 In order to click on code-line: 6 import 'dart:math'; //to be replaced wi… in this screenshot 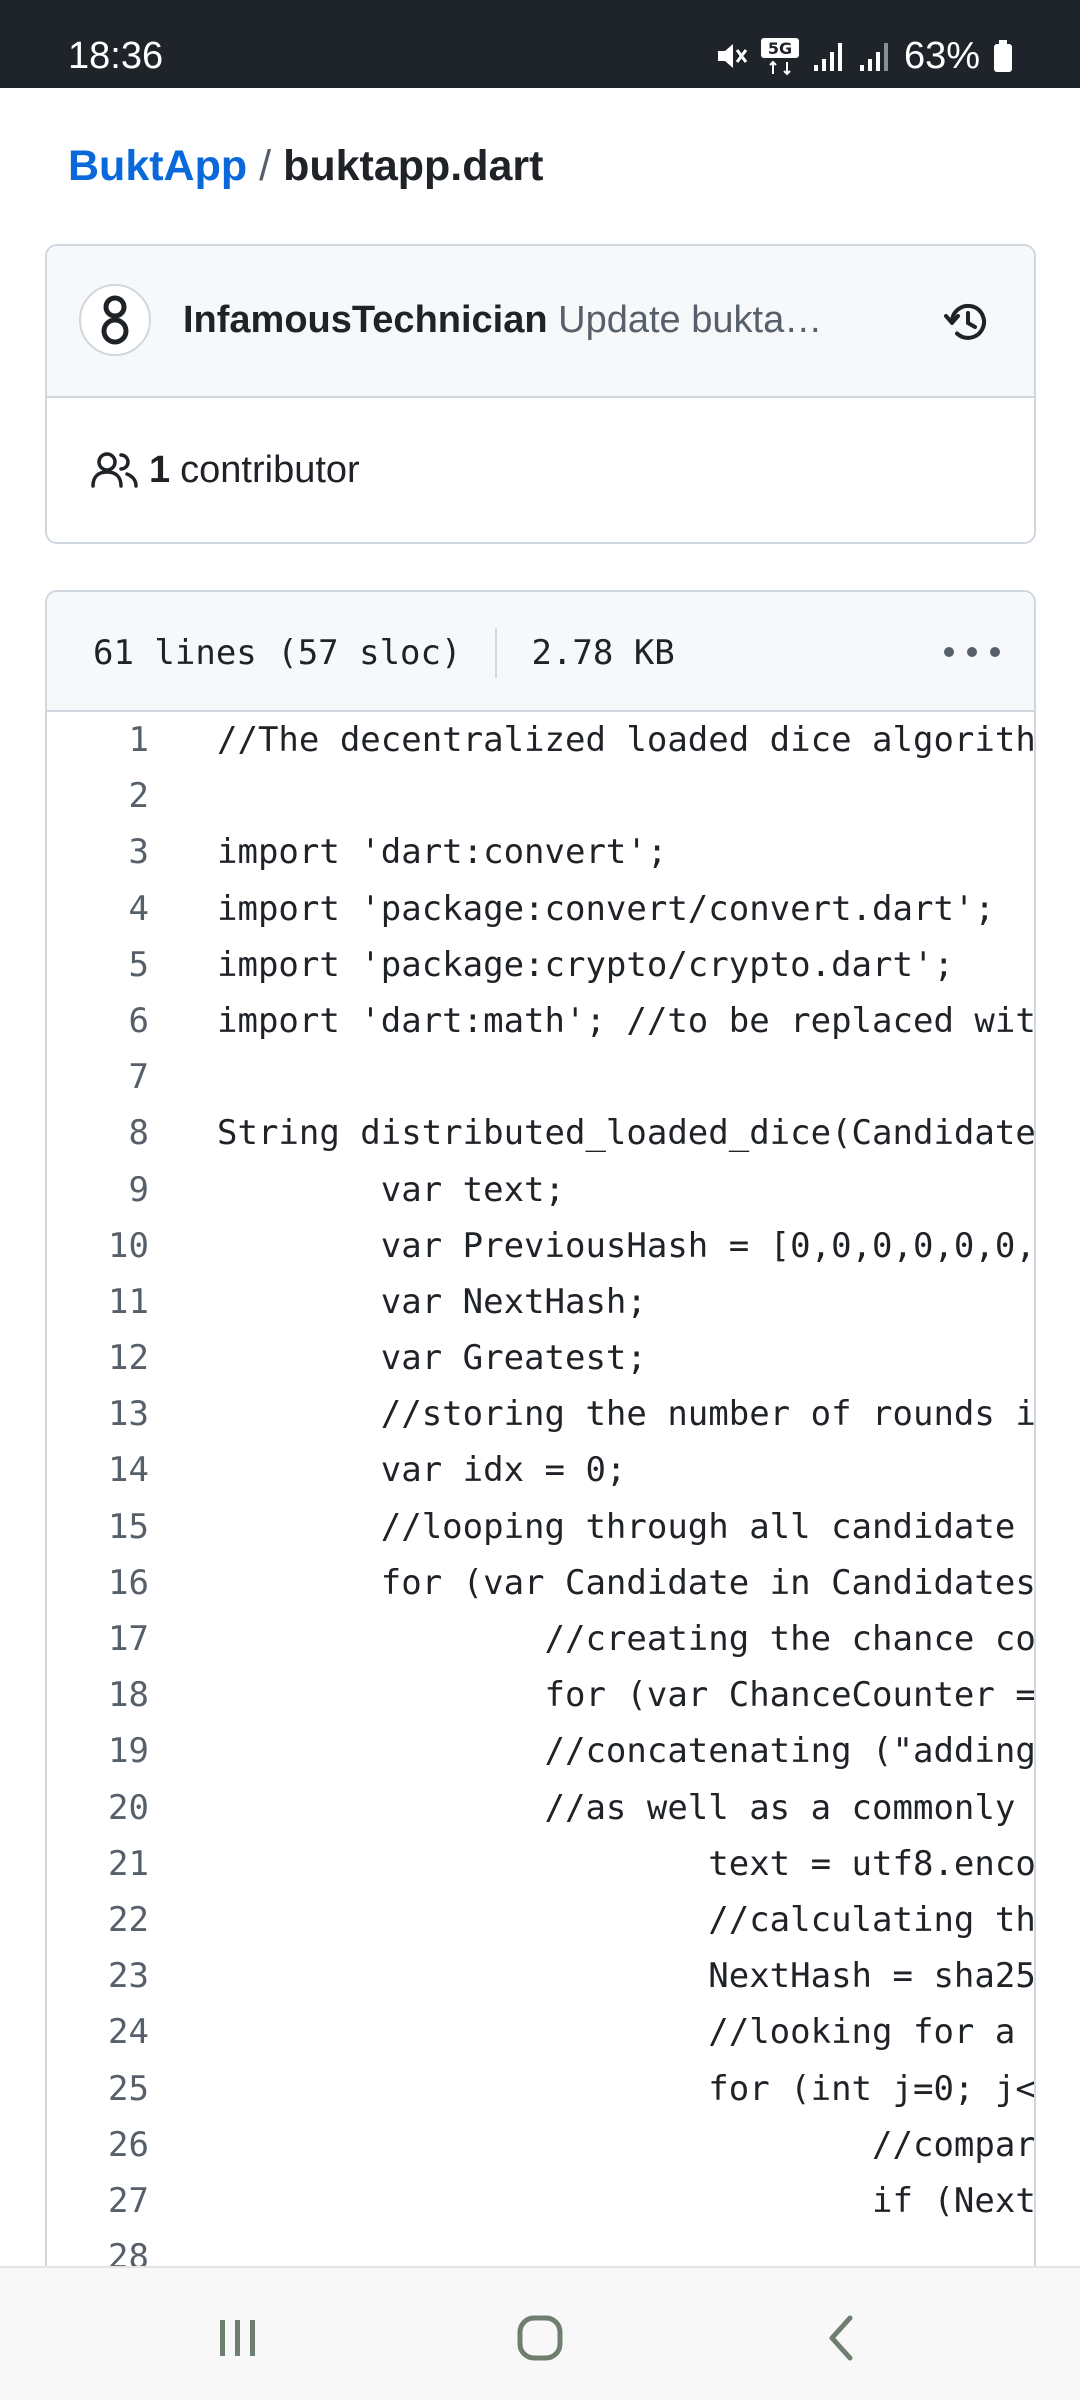, I will do `click(540, 1021)`.